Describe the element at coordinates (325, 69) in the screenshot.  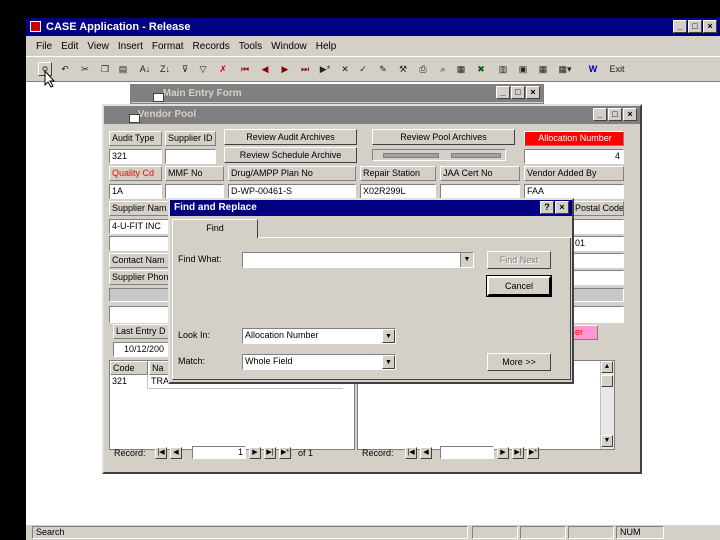
I see `new-record-icon: ▶*` at that location.